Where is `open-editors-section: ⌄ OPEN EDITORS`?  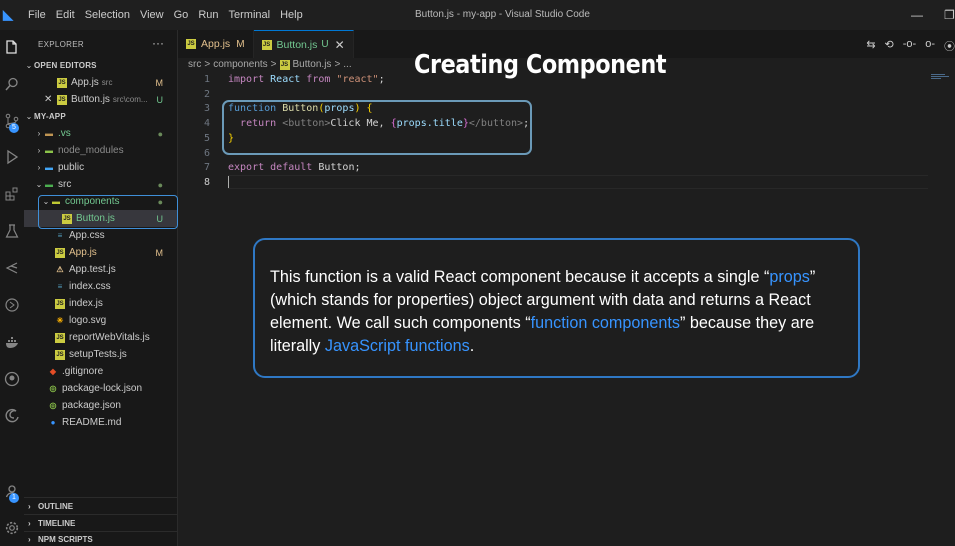 open-editors-section: ⌄ OPEN EDITORS is located at coordinates (100, 65).